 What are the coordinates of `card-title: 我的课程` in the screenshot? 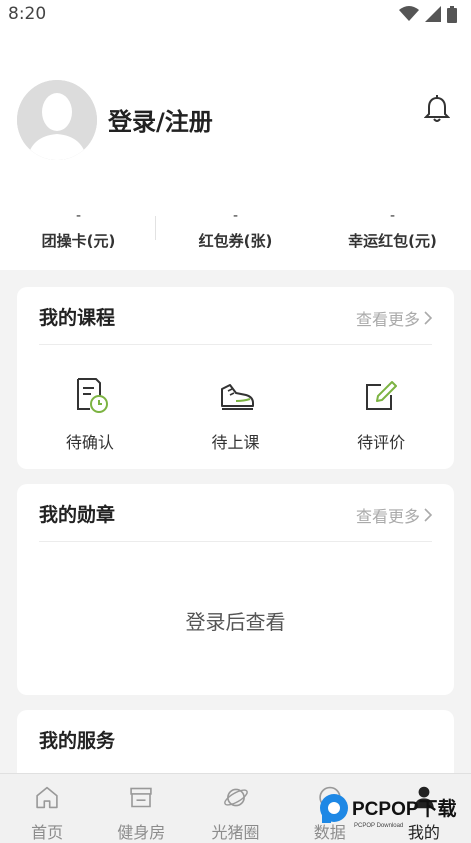 It's located at (77, 318).